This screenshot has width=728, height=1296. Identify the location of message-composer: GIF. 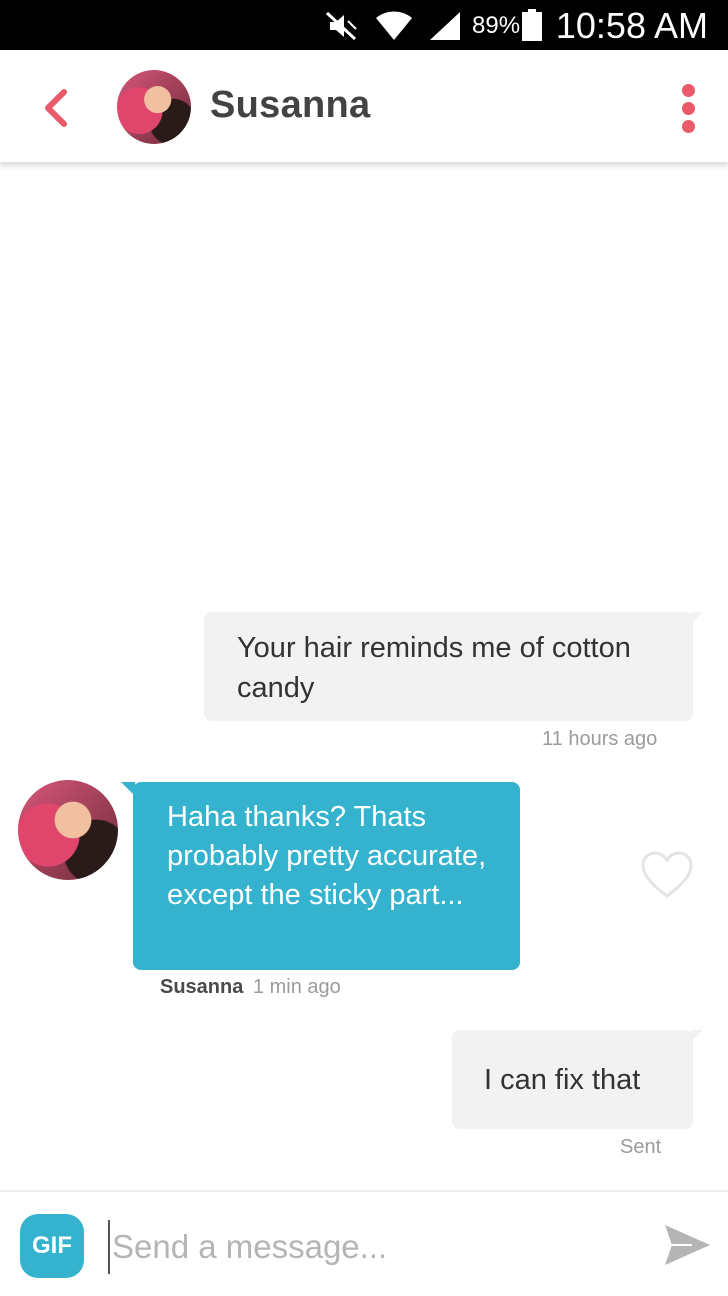
(364, 1243).